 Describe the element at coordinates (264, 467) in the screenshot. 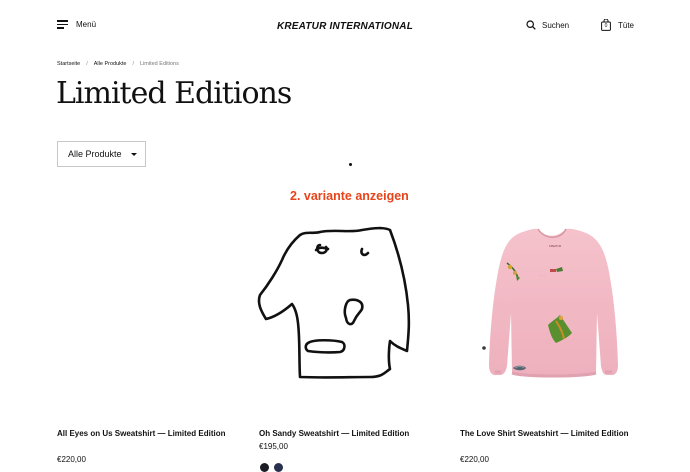

I see `color-swatch-black` at that location.